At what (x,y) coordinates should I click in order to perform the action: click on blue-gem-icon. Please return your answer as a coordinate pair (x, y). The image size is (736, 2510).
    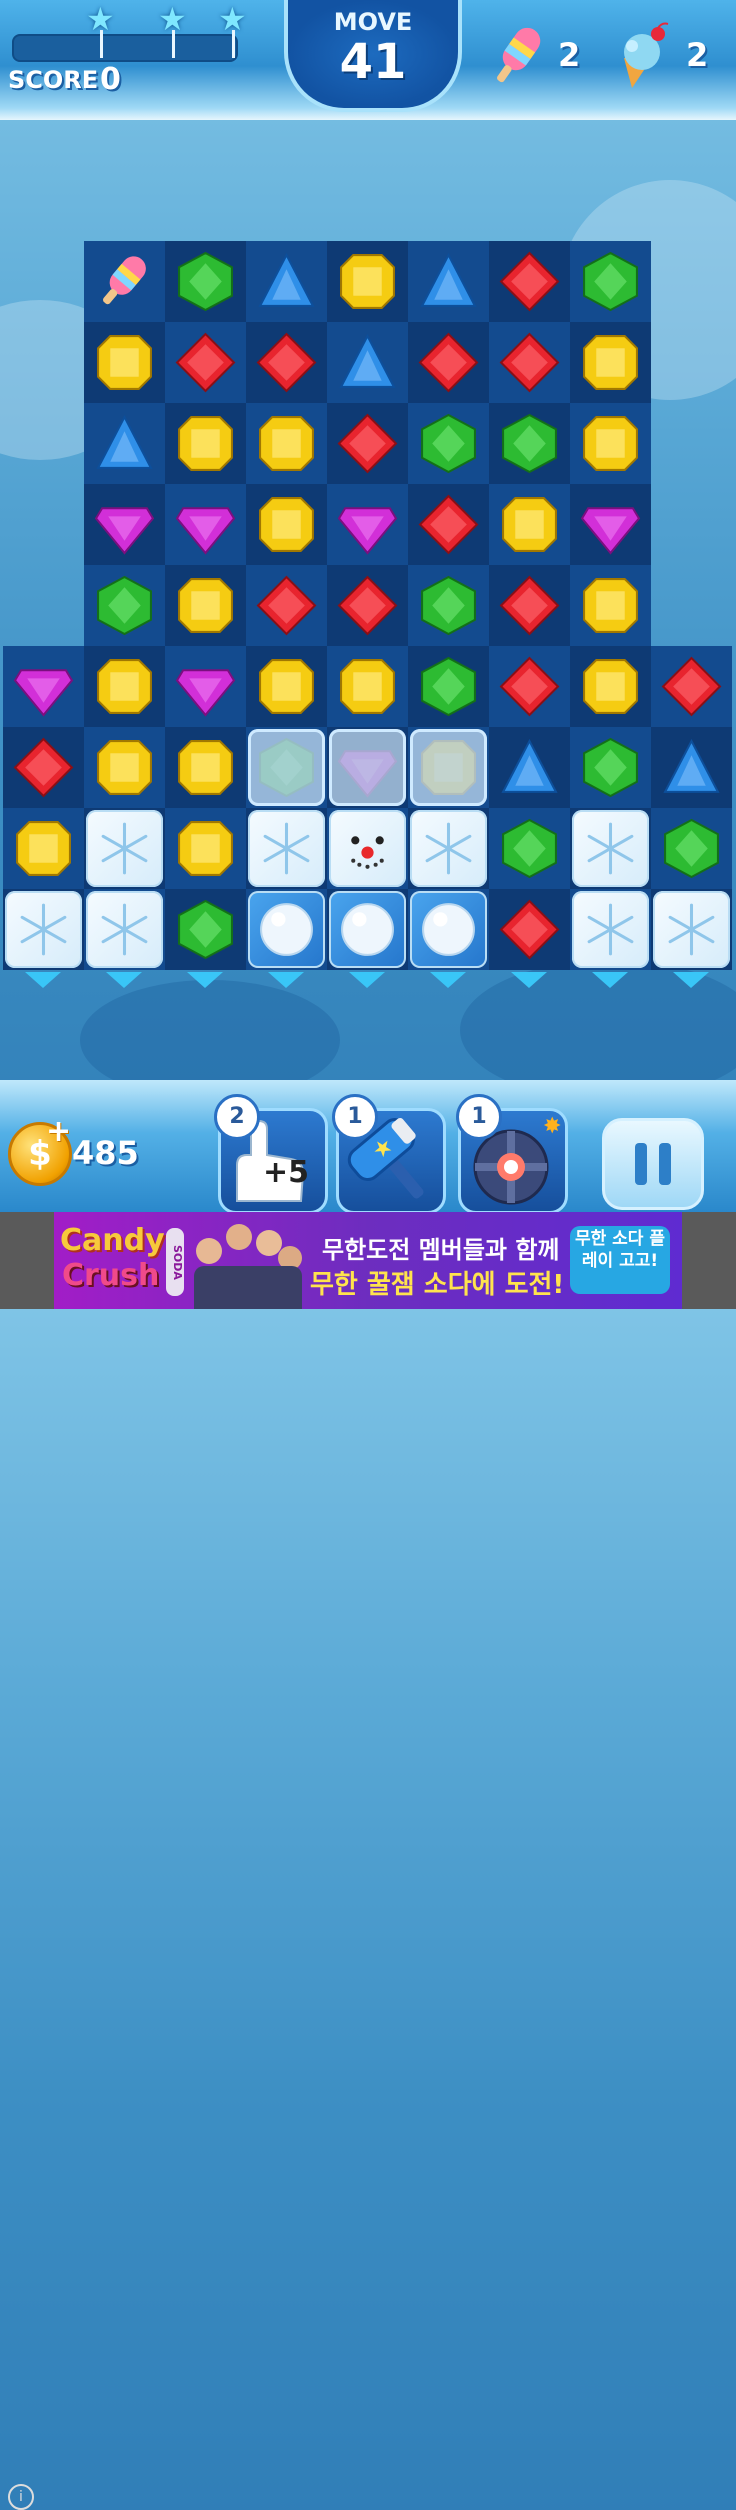
    Looking at the image, I should click on (529, 767).